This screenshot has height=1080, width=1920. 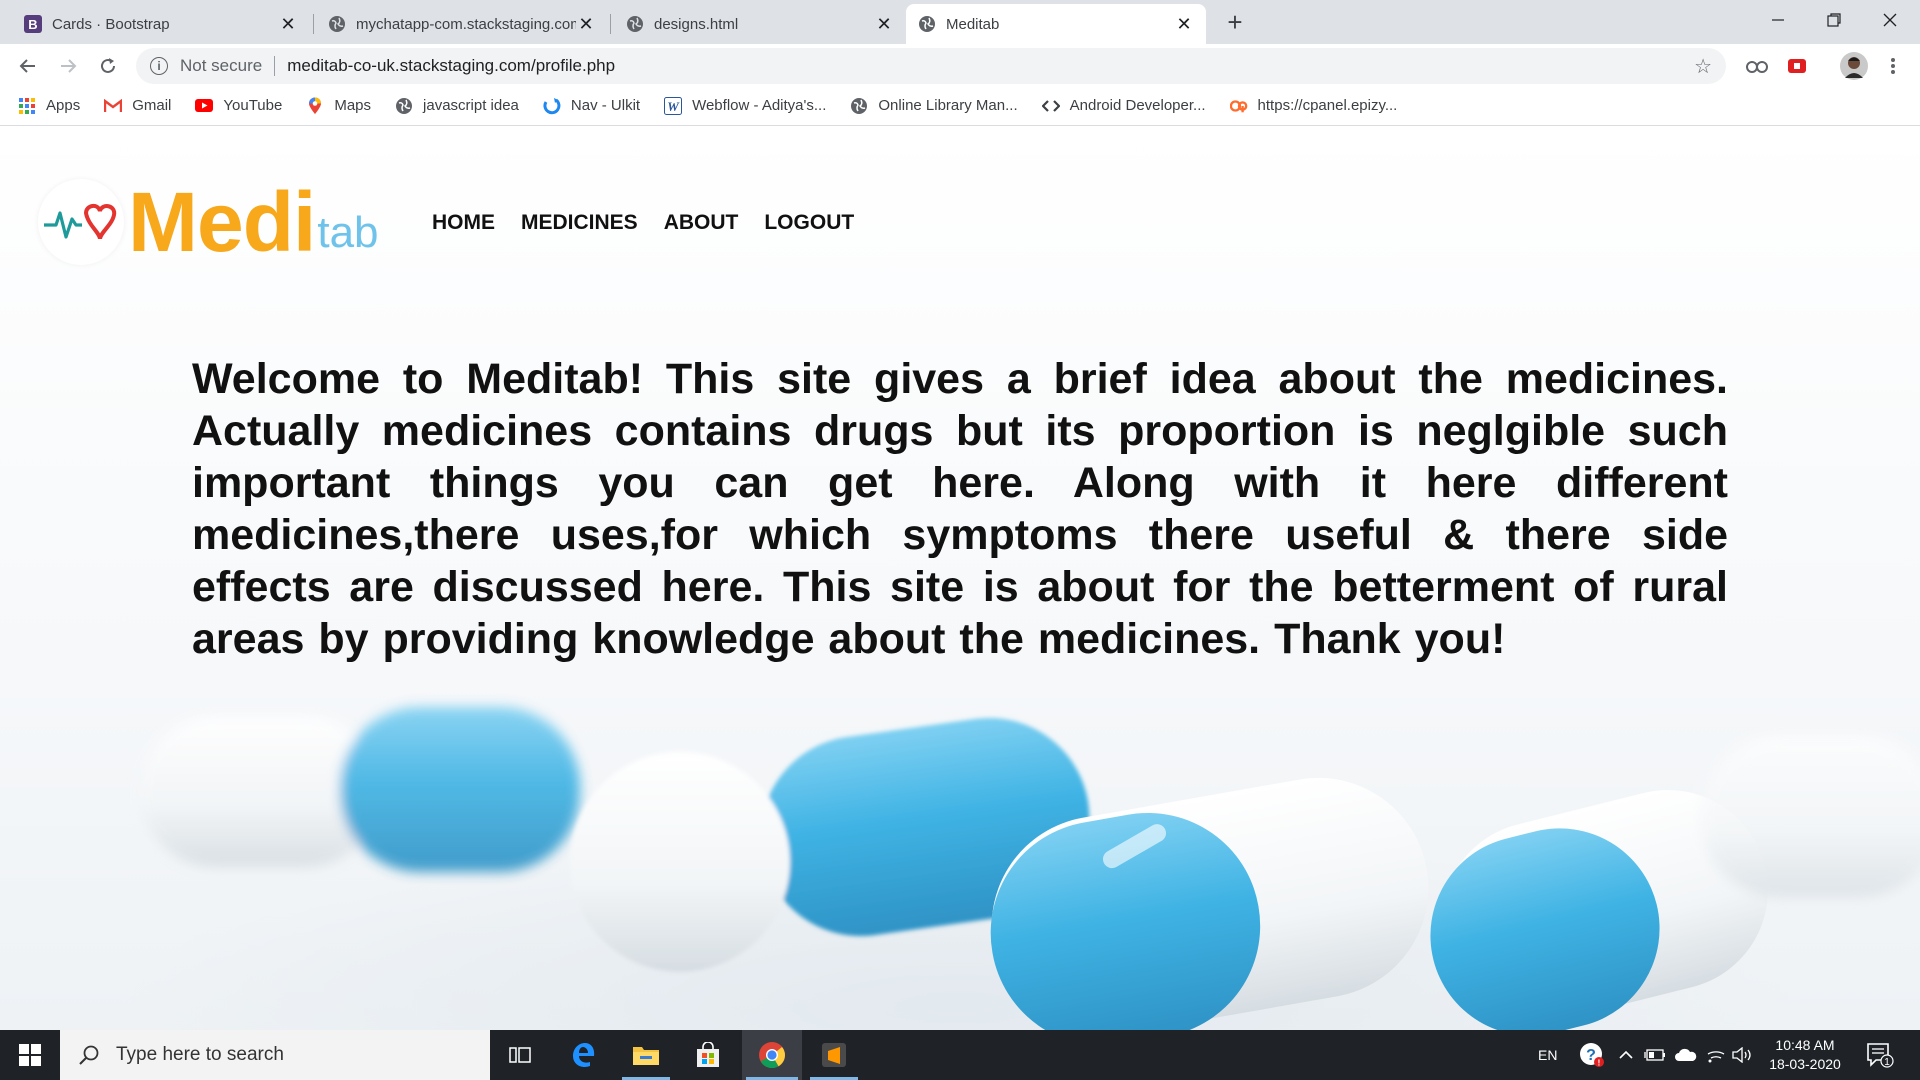 What do you see at coordinates (1805, 1055) in the screenshot?
I see `taskbar-clock: 10:48 AM 18-03-2020` at bounding box center [1805, 1055].